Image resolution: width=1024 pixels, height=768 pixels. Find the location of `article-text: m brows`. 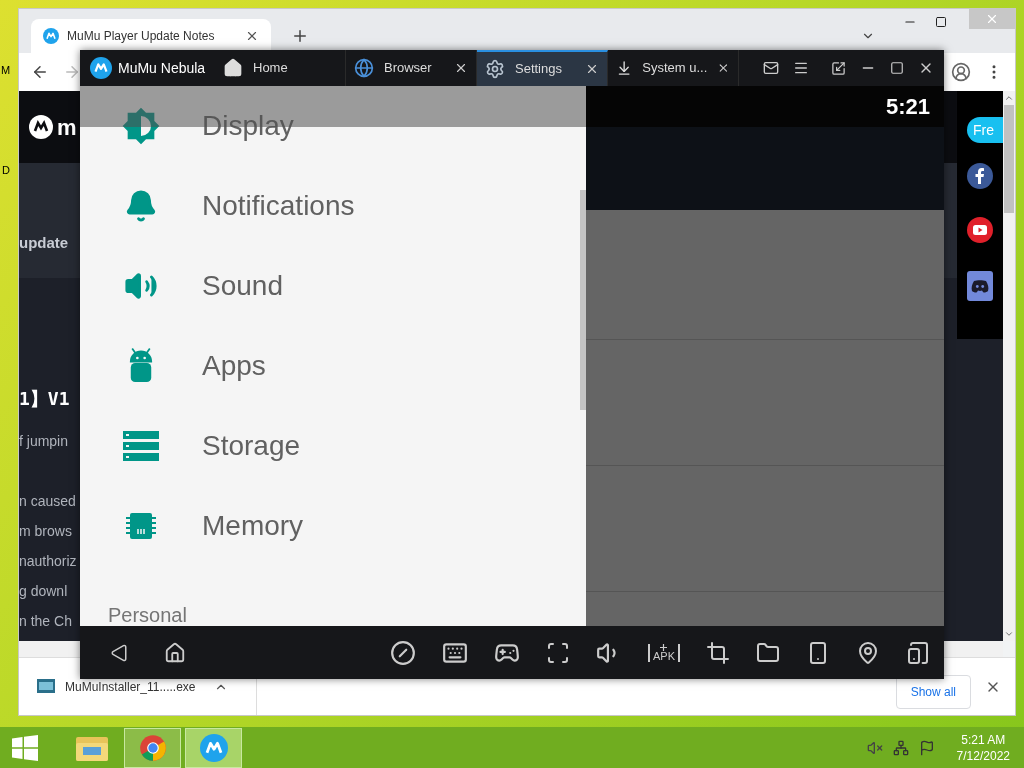

article-text: m brows is located at coordinates (45, 531).